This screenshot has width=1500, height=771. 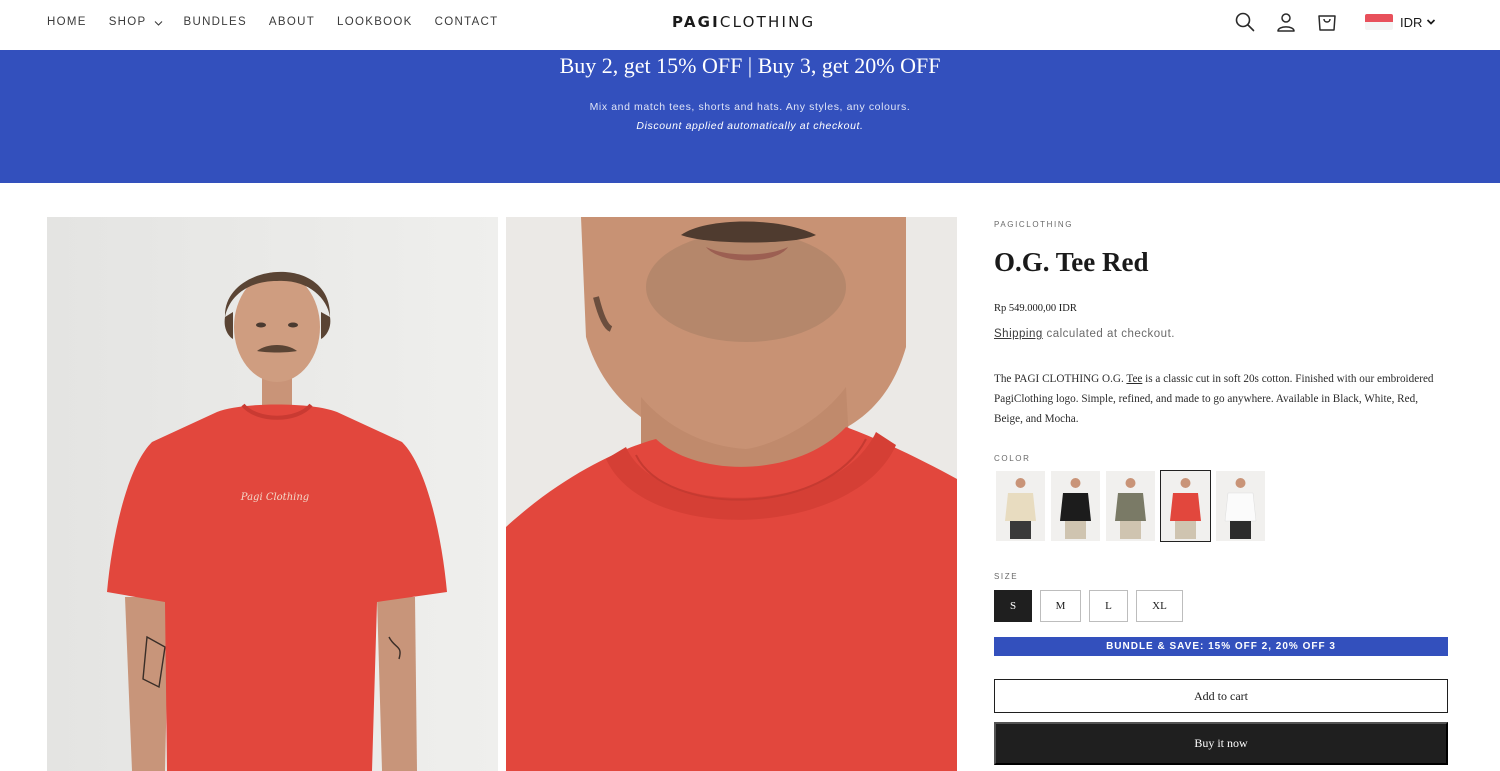 I want to click on main-nav: HOME SHOP BUNDLES ABOUT LOOKBOOK CONTACT, so click(x=283, y=22).